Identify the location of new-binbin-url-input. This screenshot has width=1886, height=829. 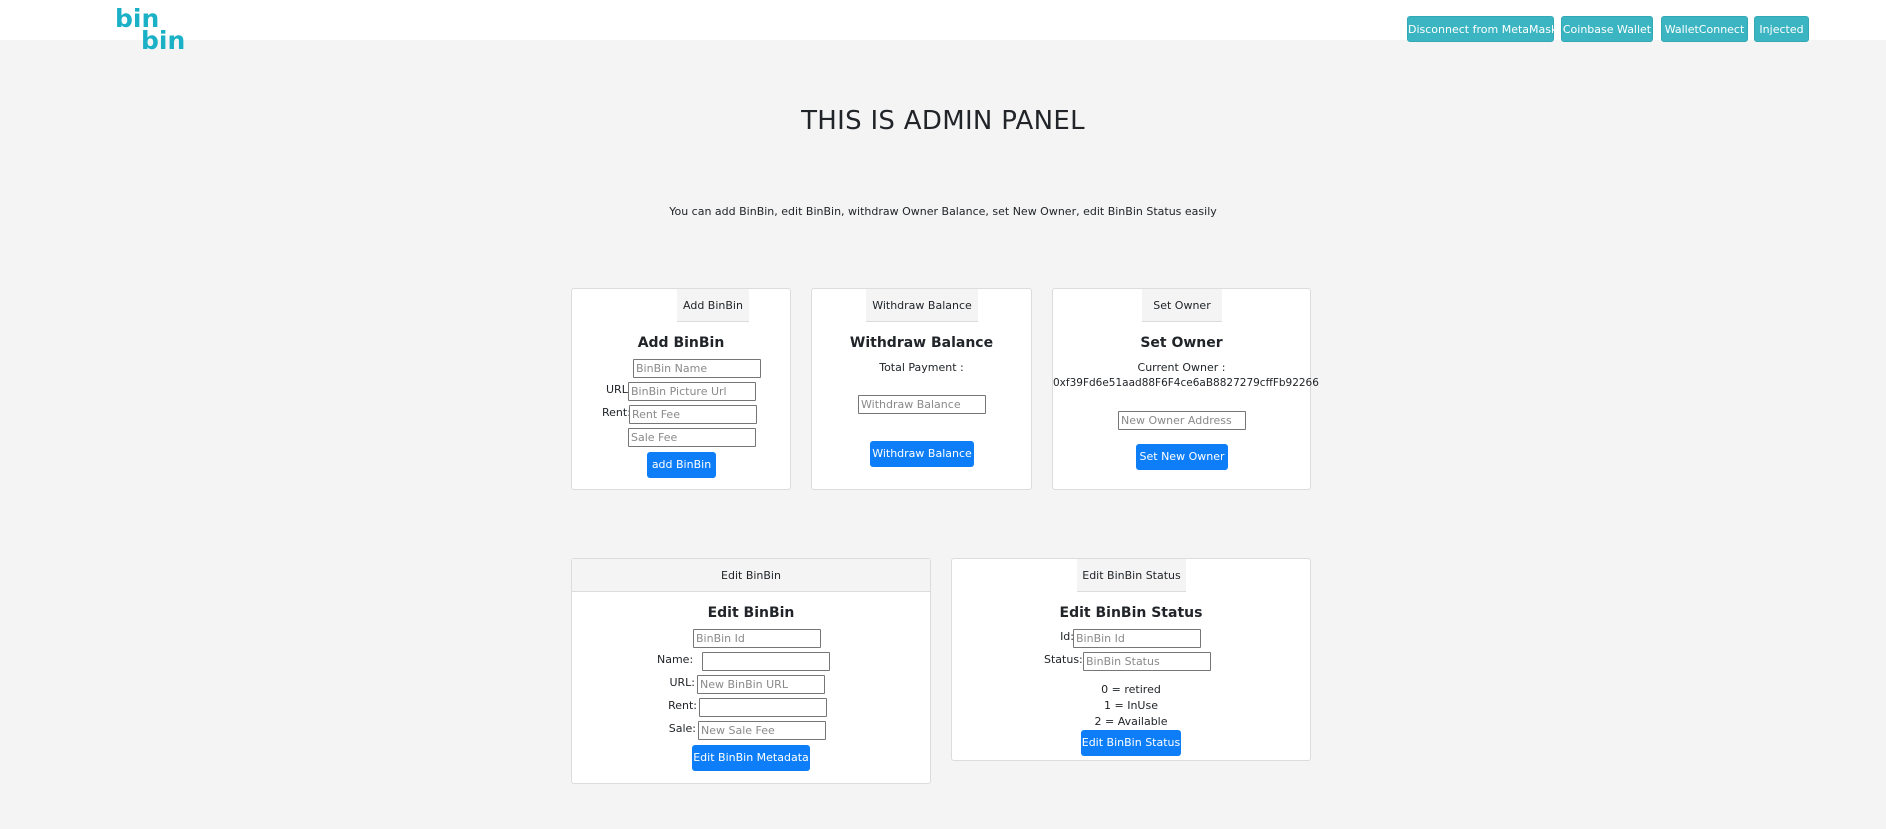
(761, 684).